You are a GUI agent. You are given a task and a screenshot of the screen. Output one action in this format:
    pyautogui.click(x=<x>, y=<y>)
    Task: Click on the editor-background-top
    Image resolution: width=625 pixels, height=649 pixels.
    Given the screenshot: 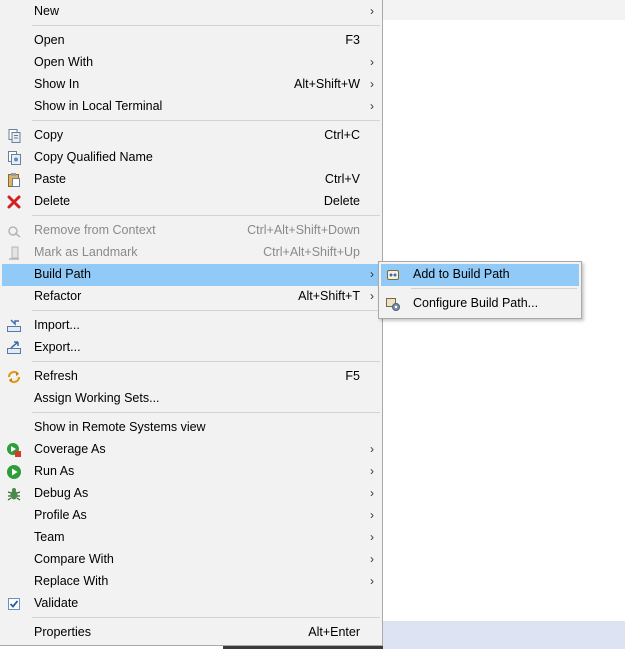 What is the action you would take?
    pyautogui.click(x=504, y=10)
    